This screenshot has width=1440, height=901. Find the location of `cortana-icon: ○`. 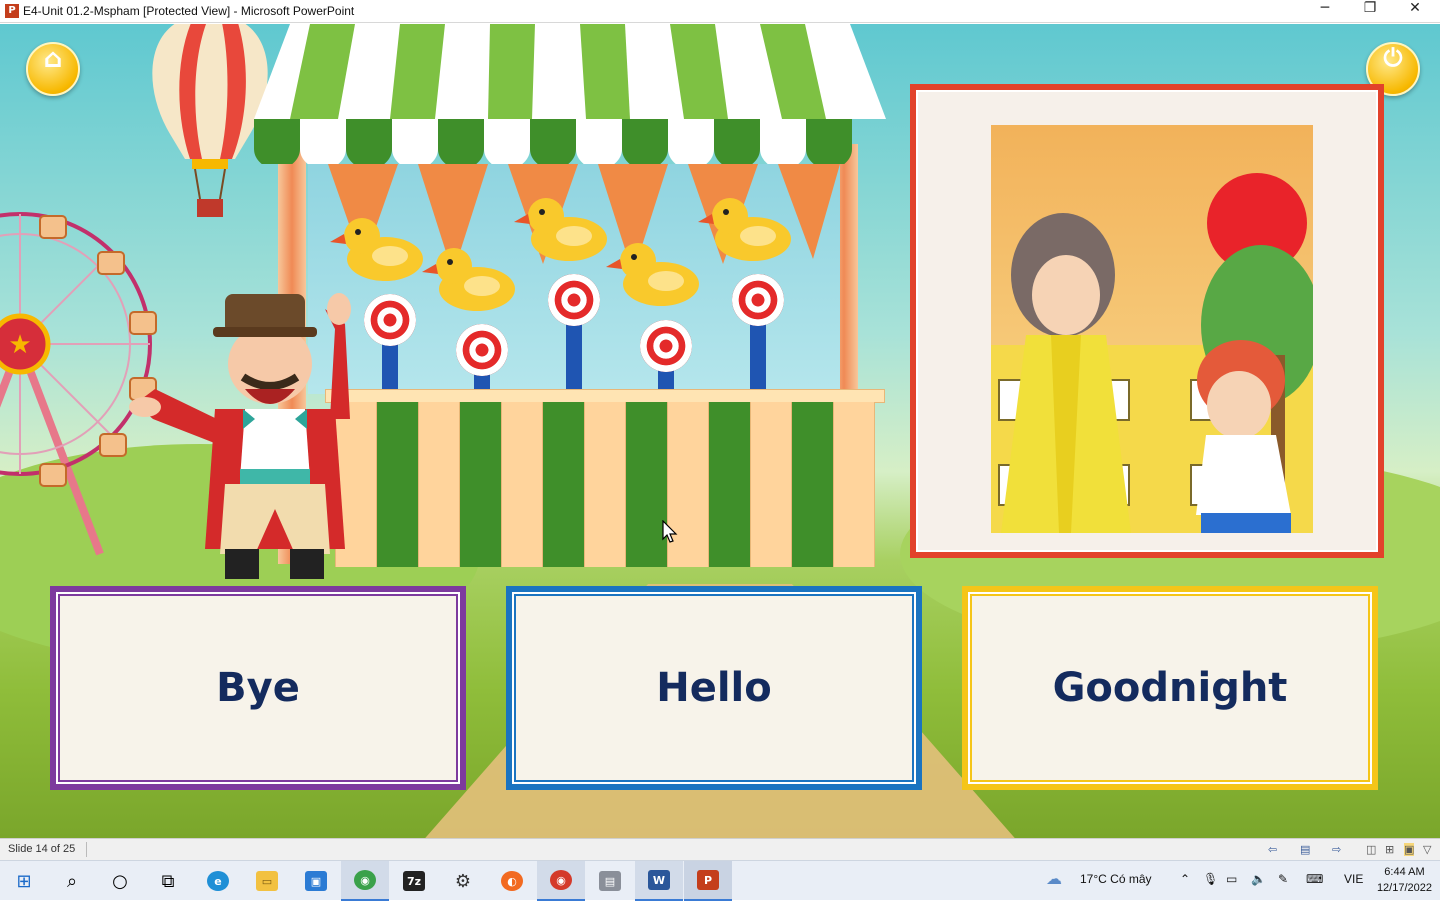

cortana-icon: ○ is located at coordinates (120, 881).